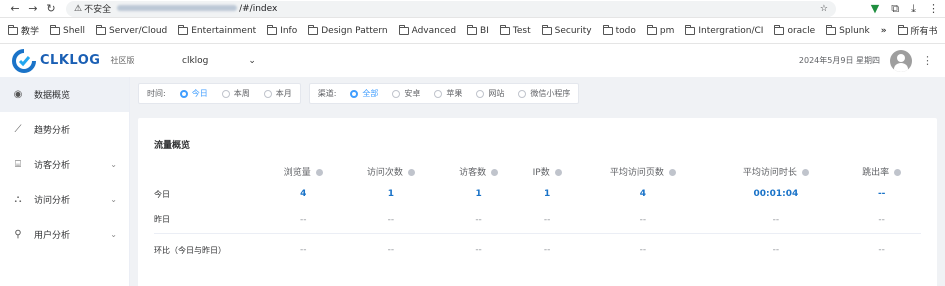 This screenshot has height=286, width=945. I want to click on menu-icon: ⋮, so click(933, 8).